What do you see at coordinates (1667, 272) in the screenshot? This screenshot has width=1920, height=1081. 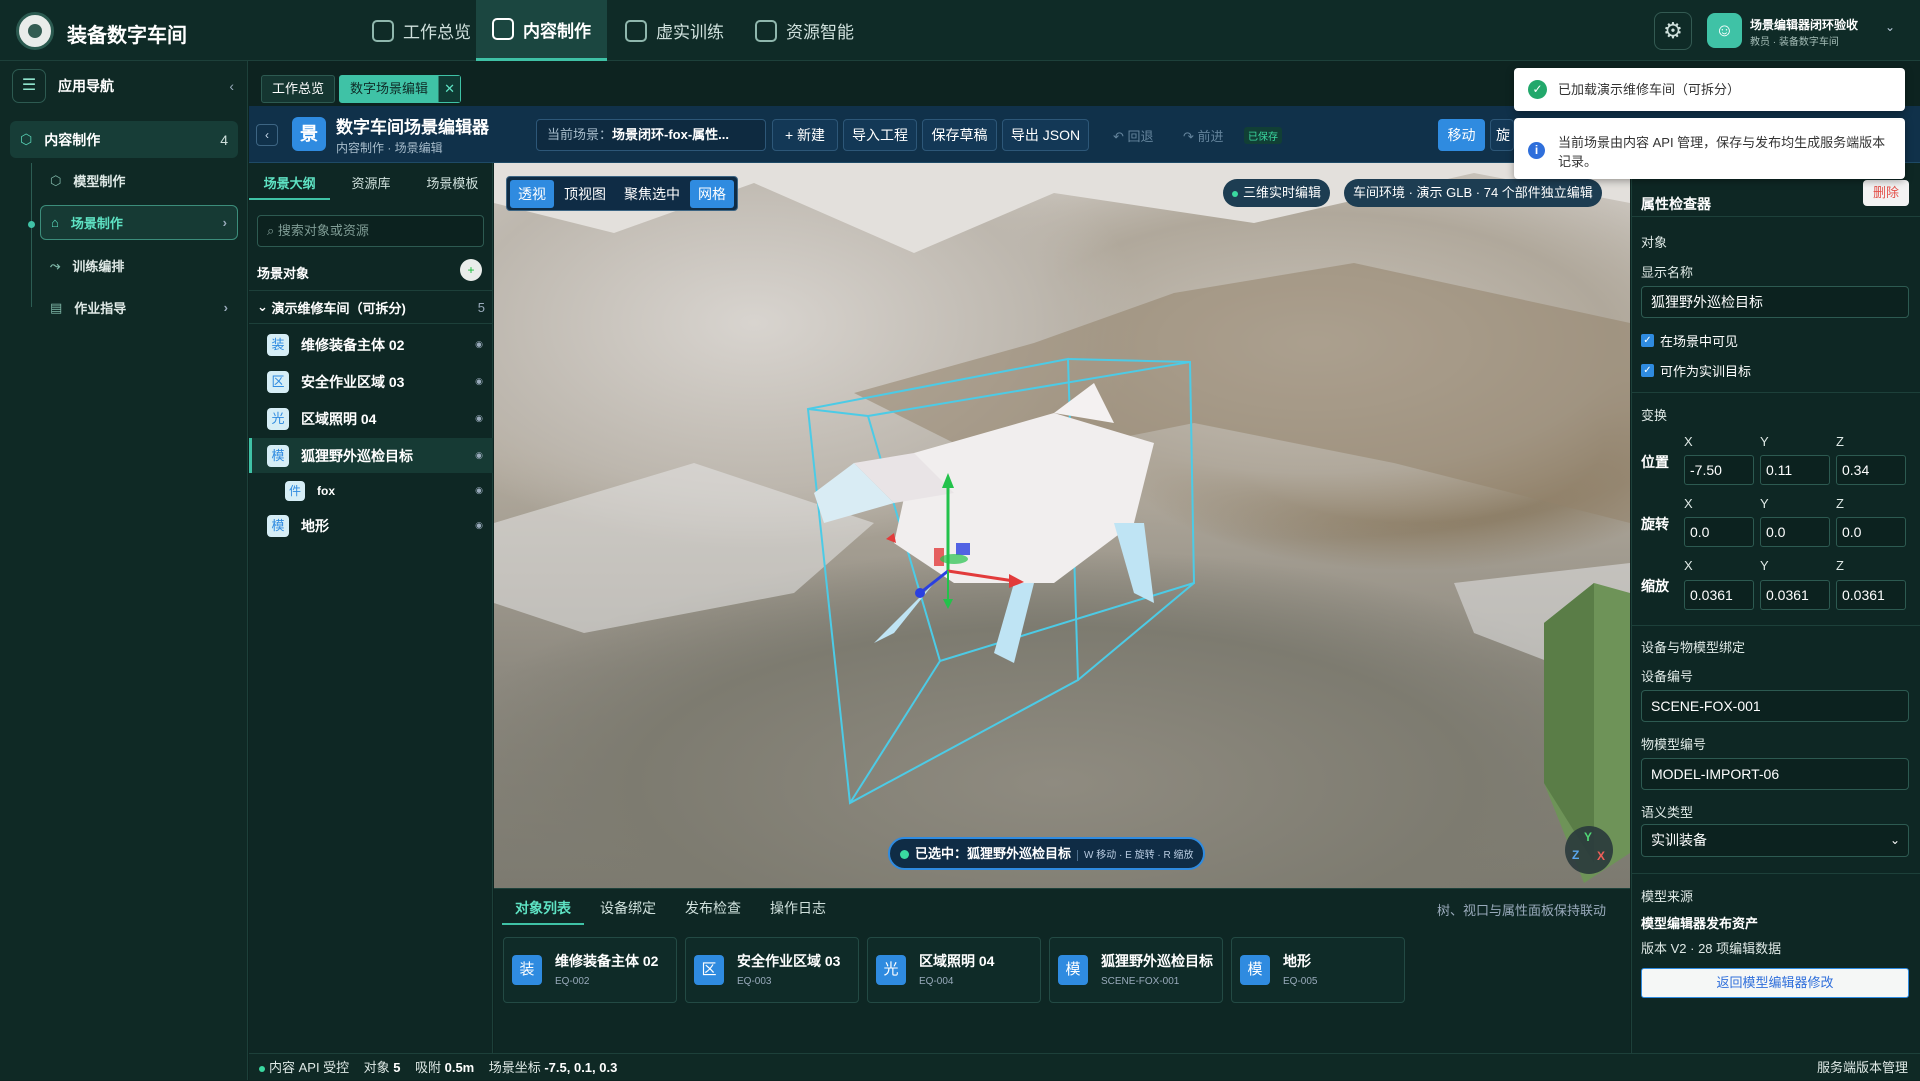 I see `display-name-label: 显示名称` at bounding box center [1667, 272].